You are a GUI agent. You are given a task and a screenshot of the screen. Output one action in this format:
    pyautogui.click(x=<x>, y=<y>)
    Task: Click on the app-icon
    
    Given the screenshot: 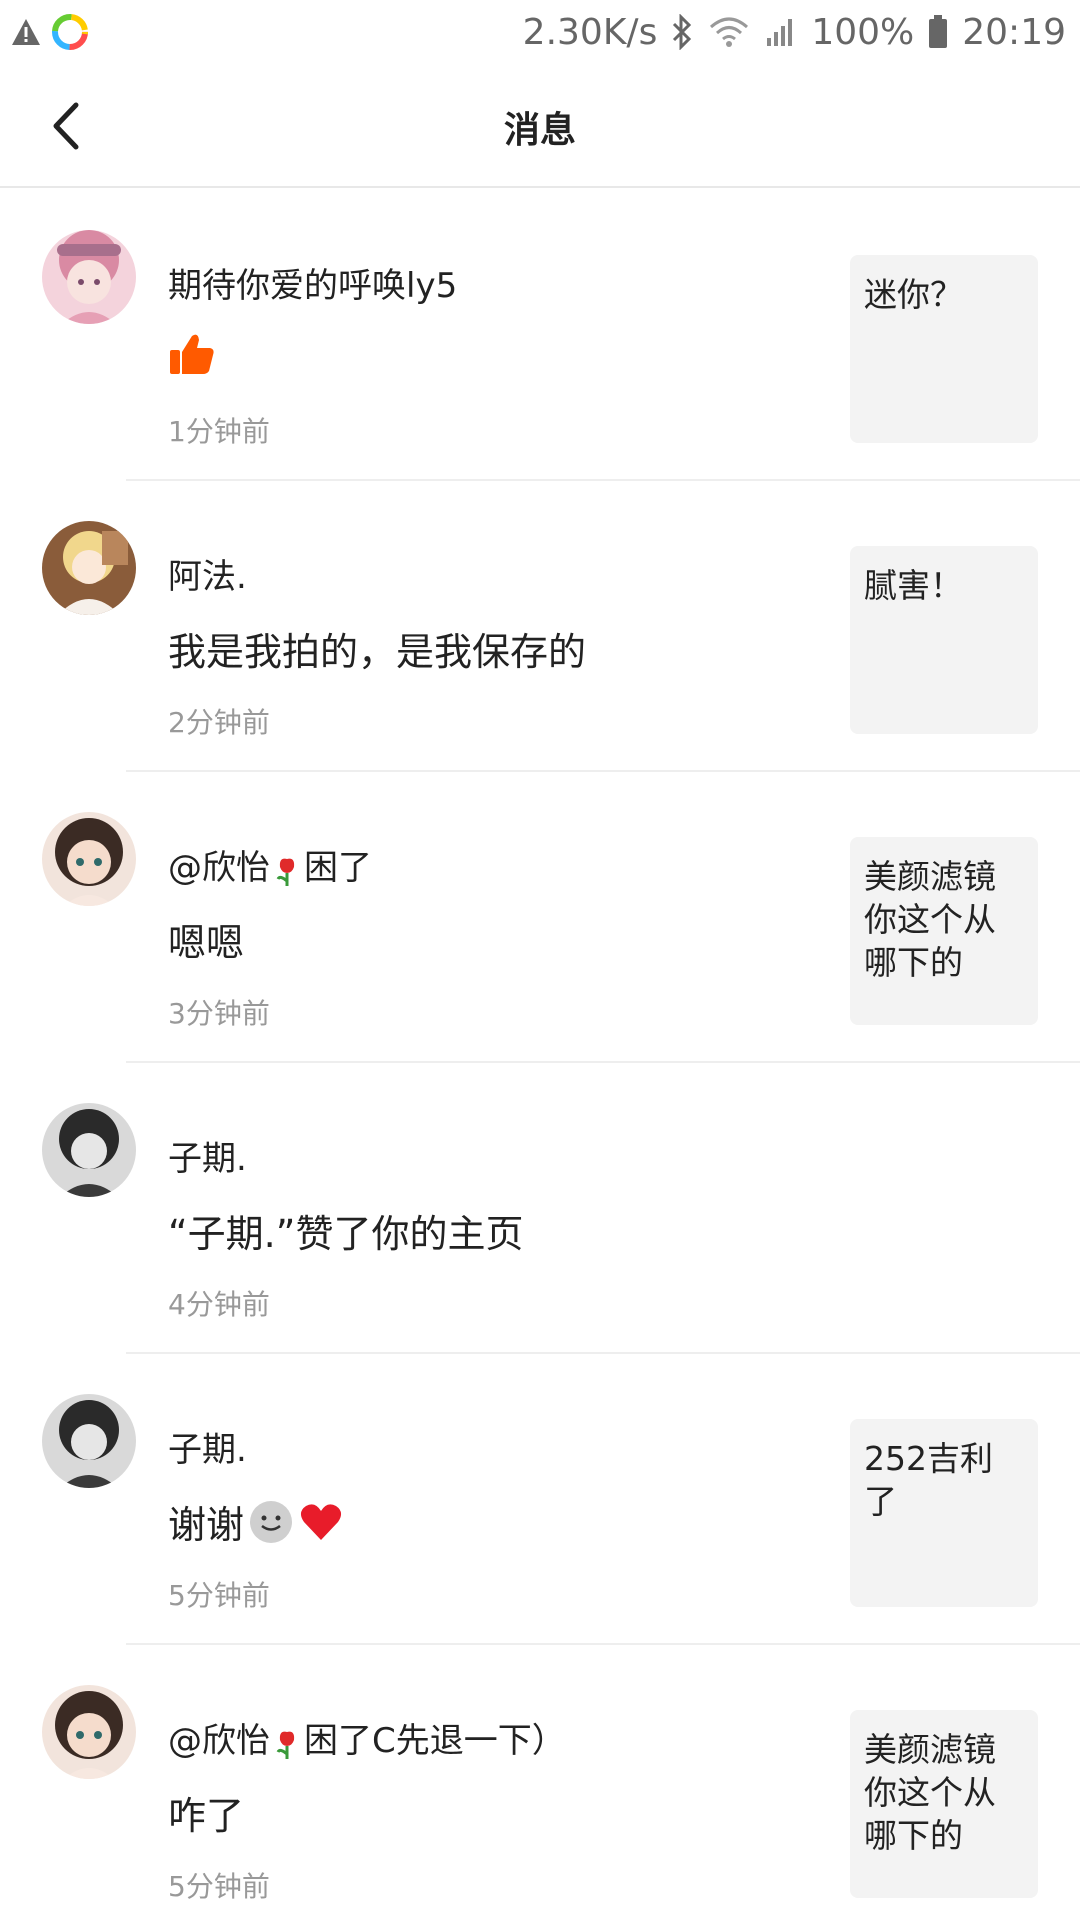 What is the action you would take?
    pyautogui.click(x=70, y=32)
    